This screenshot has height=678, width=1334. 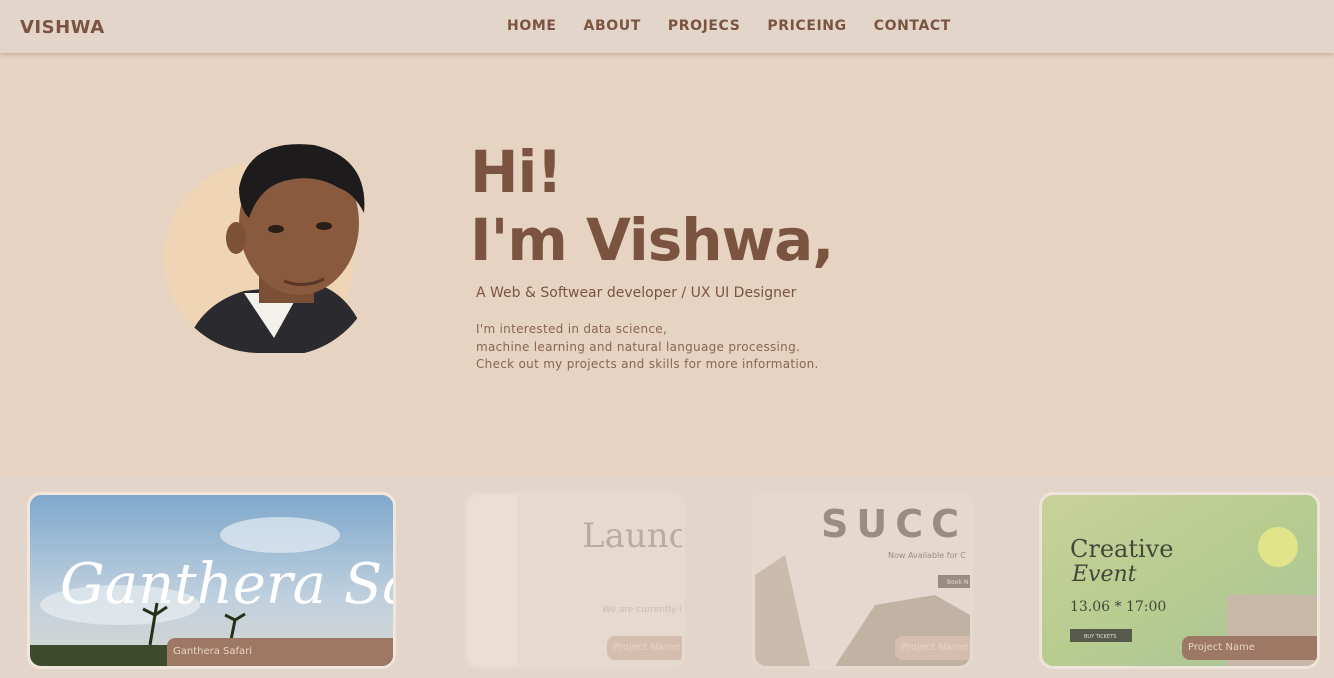 What do you see at coordinates (280, 652) in the screenshot?
I see `project-label: Ganthera Safari` at bounding box center [280, 652].